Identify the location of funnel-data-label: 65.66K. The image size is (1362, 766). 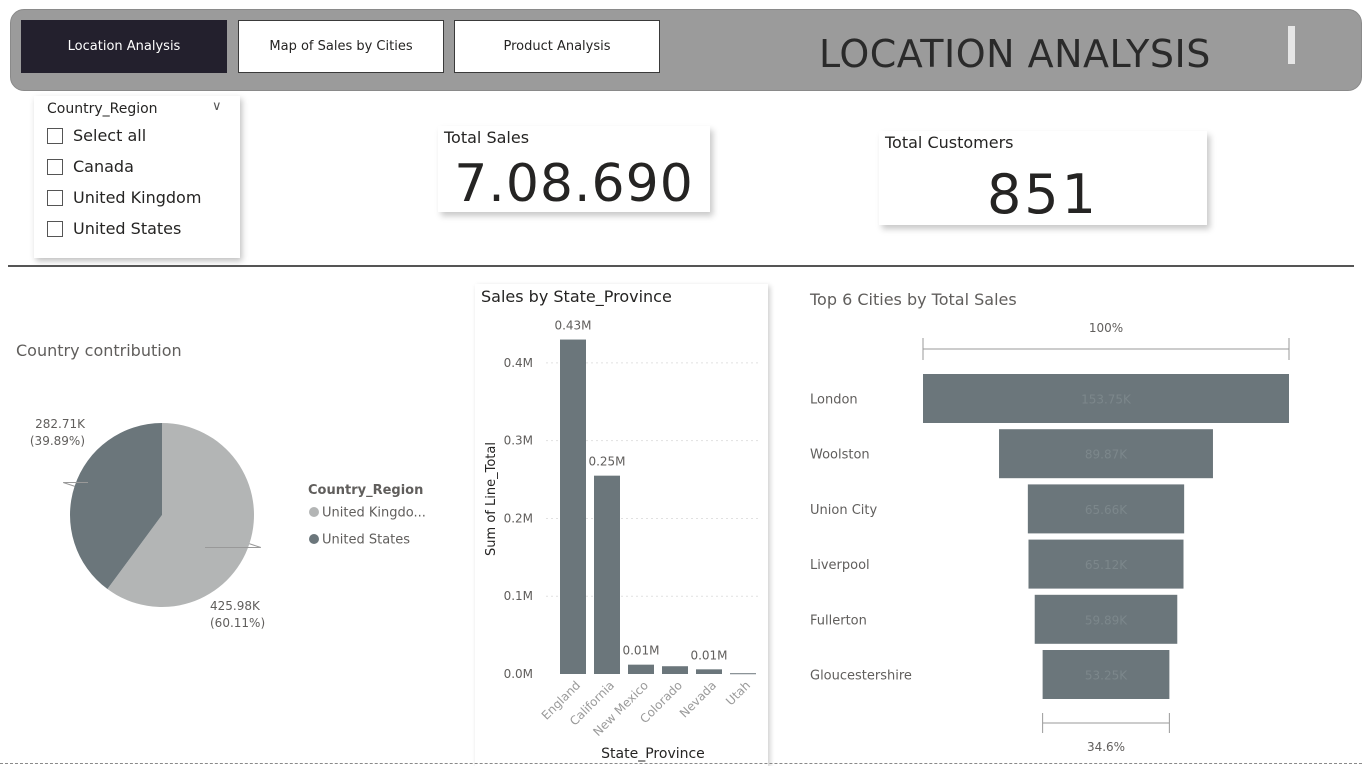
(1106, 510).